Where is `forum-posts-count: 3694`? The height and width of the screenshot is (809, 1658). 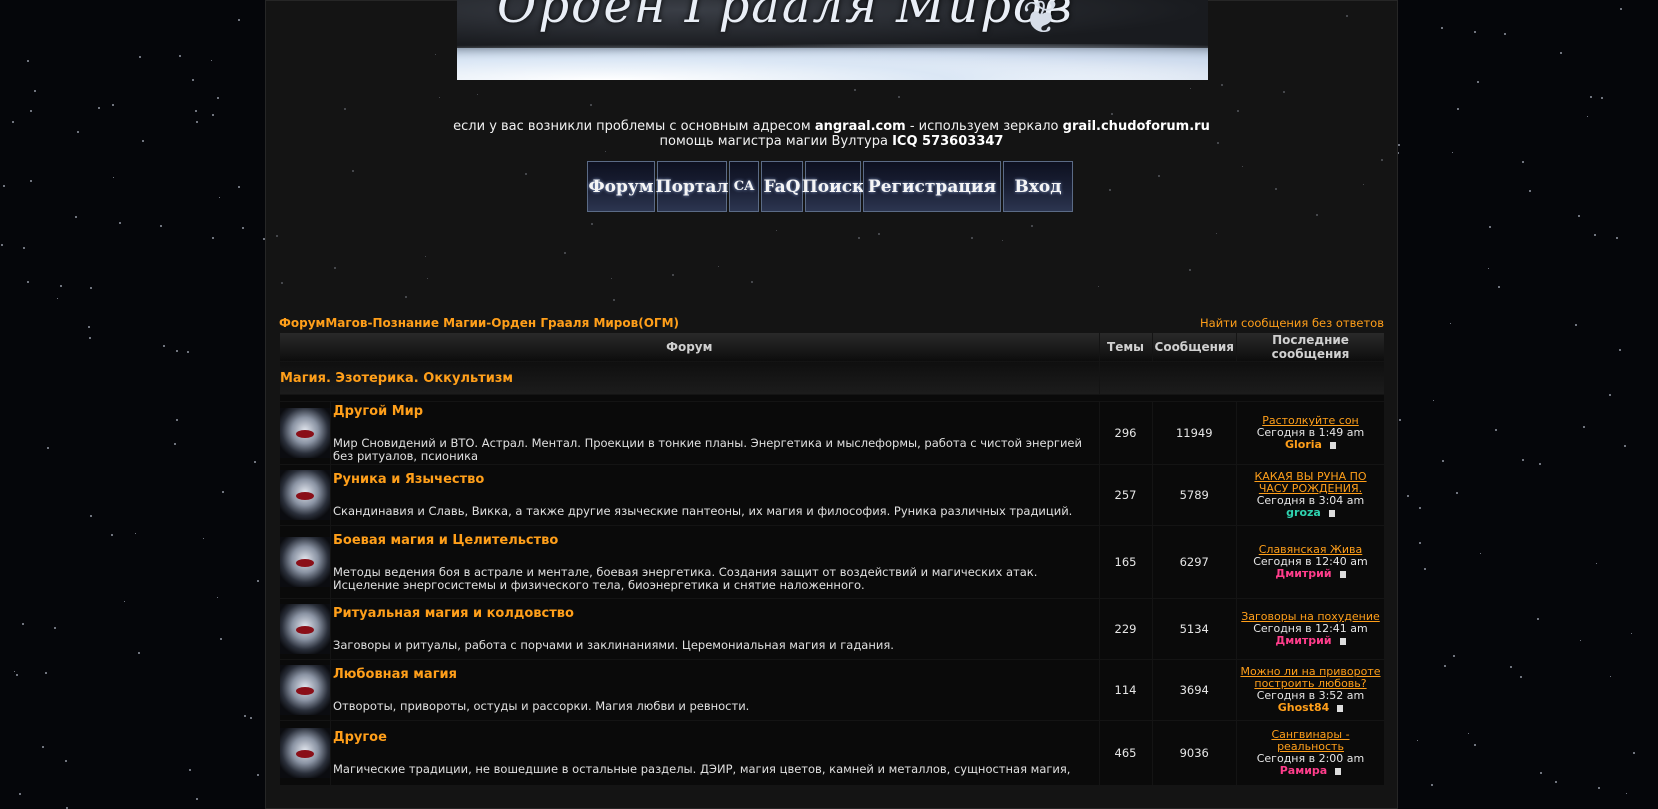
forum-posts-count: 3694 is located at coordinates (1194, 690).